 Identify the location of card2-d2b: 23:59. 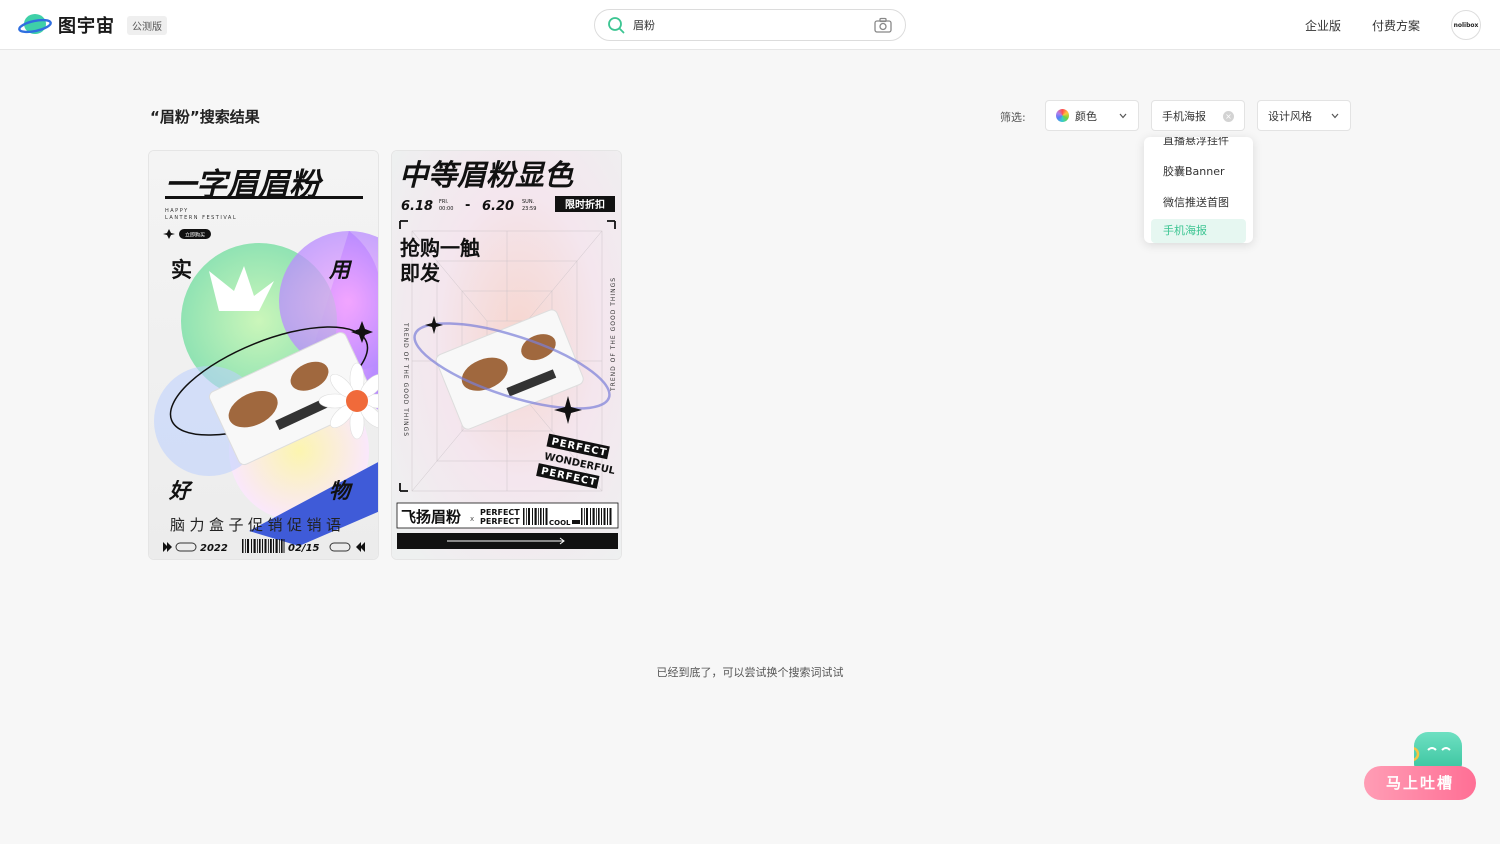
(529, 209).